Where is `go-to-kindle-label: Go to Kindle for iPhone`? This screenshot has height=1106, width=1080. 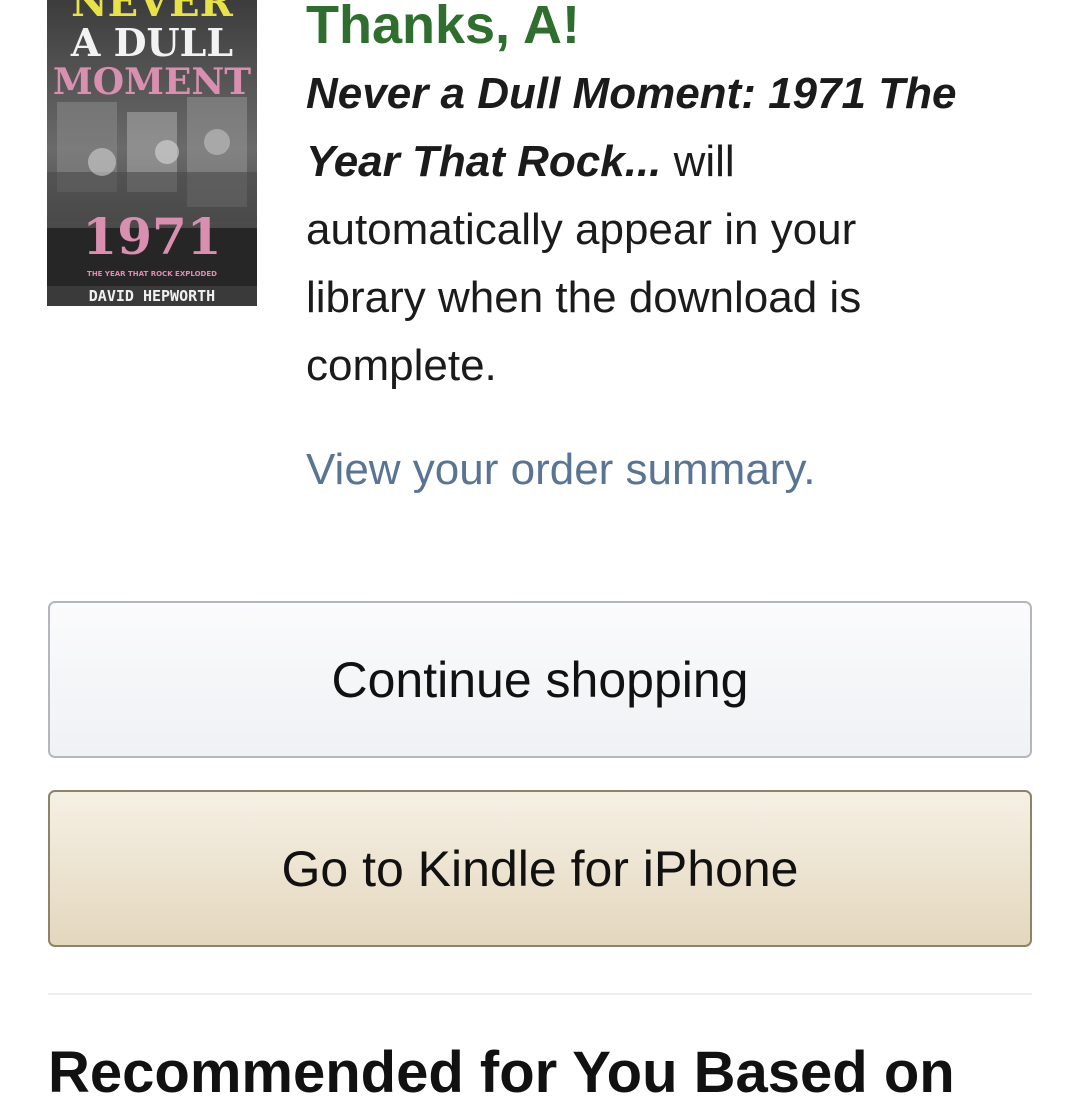
go-to-kindle-label: Go to Kindle for iPhone is located at coordinates (540, 868).